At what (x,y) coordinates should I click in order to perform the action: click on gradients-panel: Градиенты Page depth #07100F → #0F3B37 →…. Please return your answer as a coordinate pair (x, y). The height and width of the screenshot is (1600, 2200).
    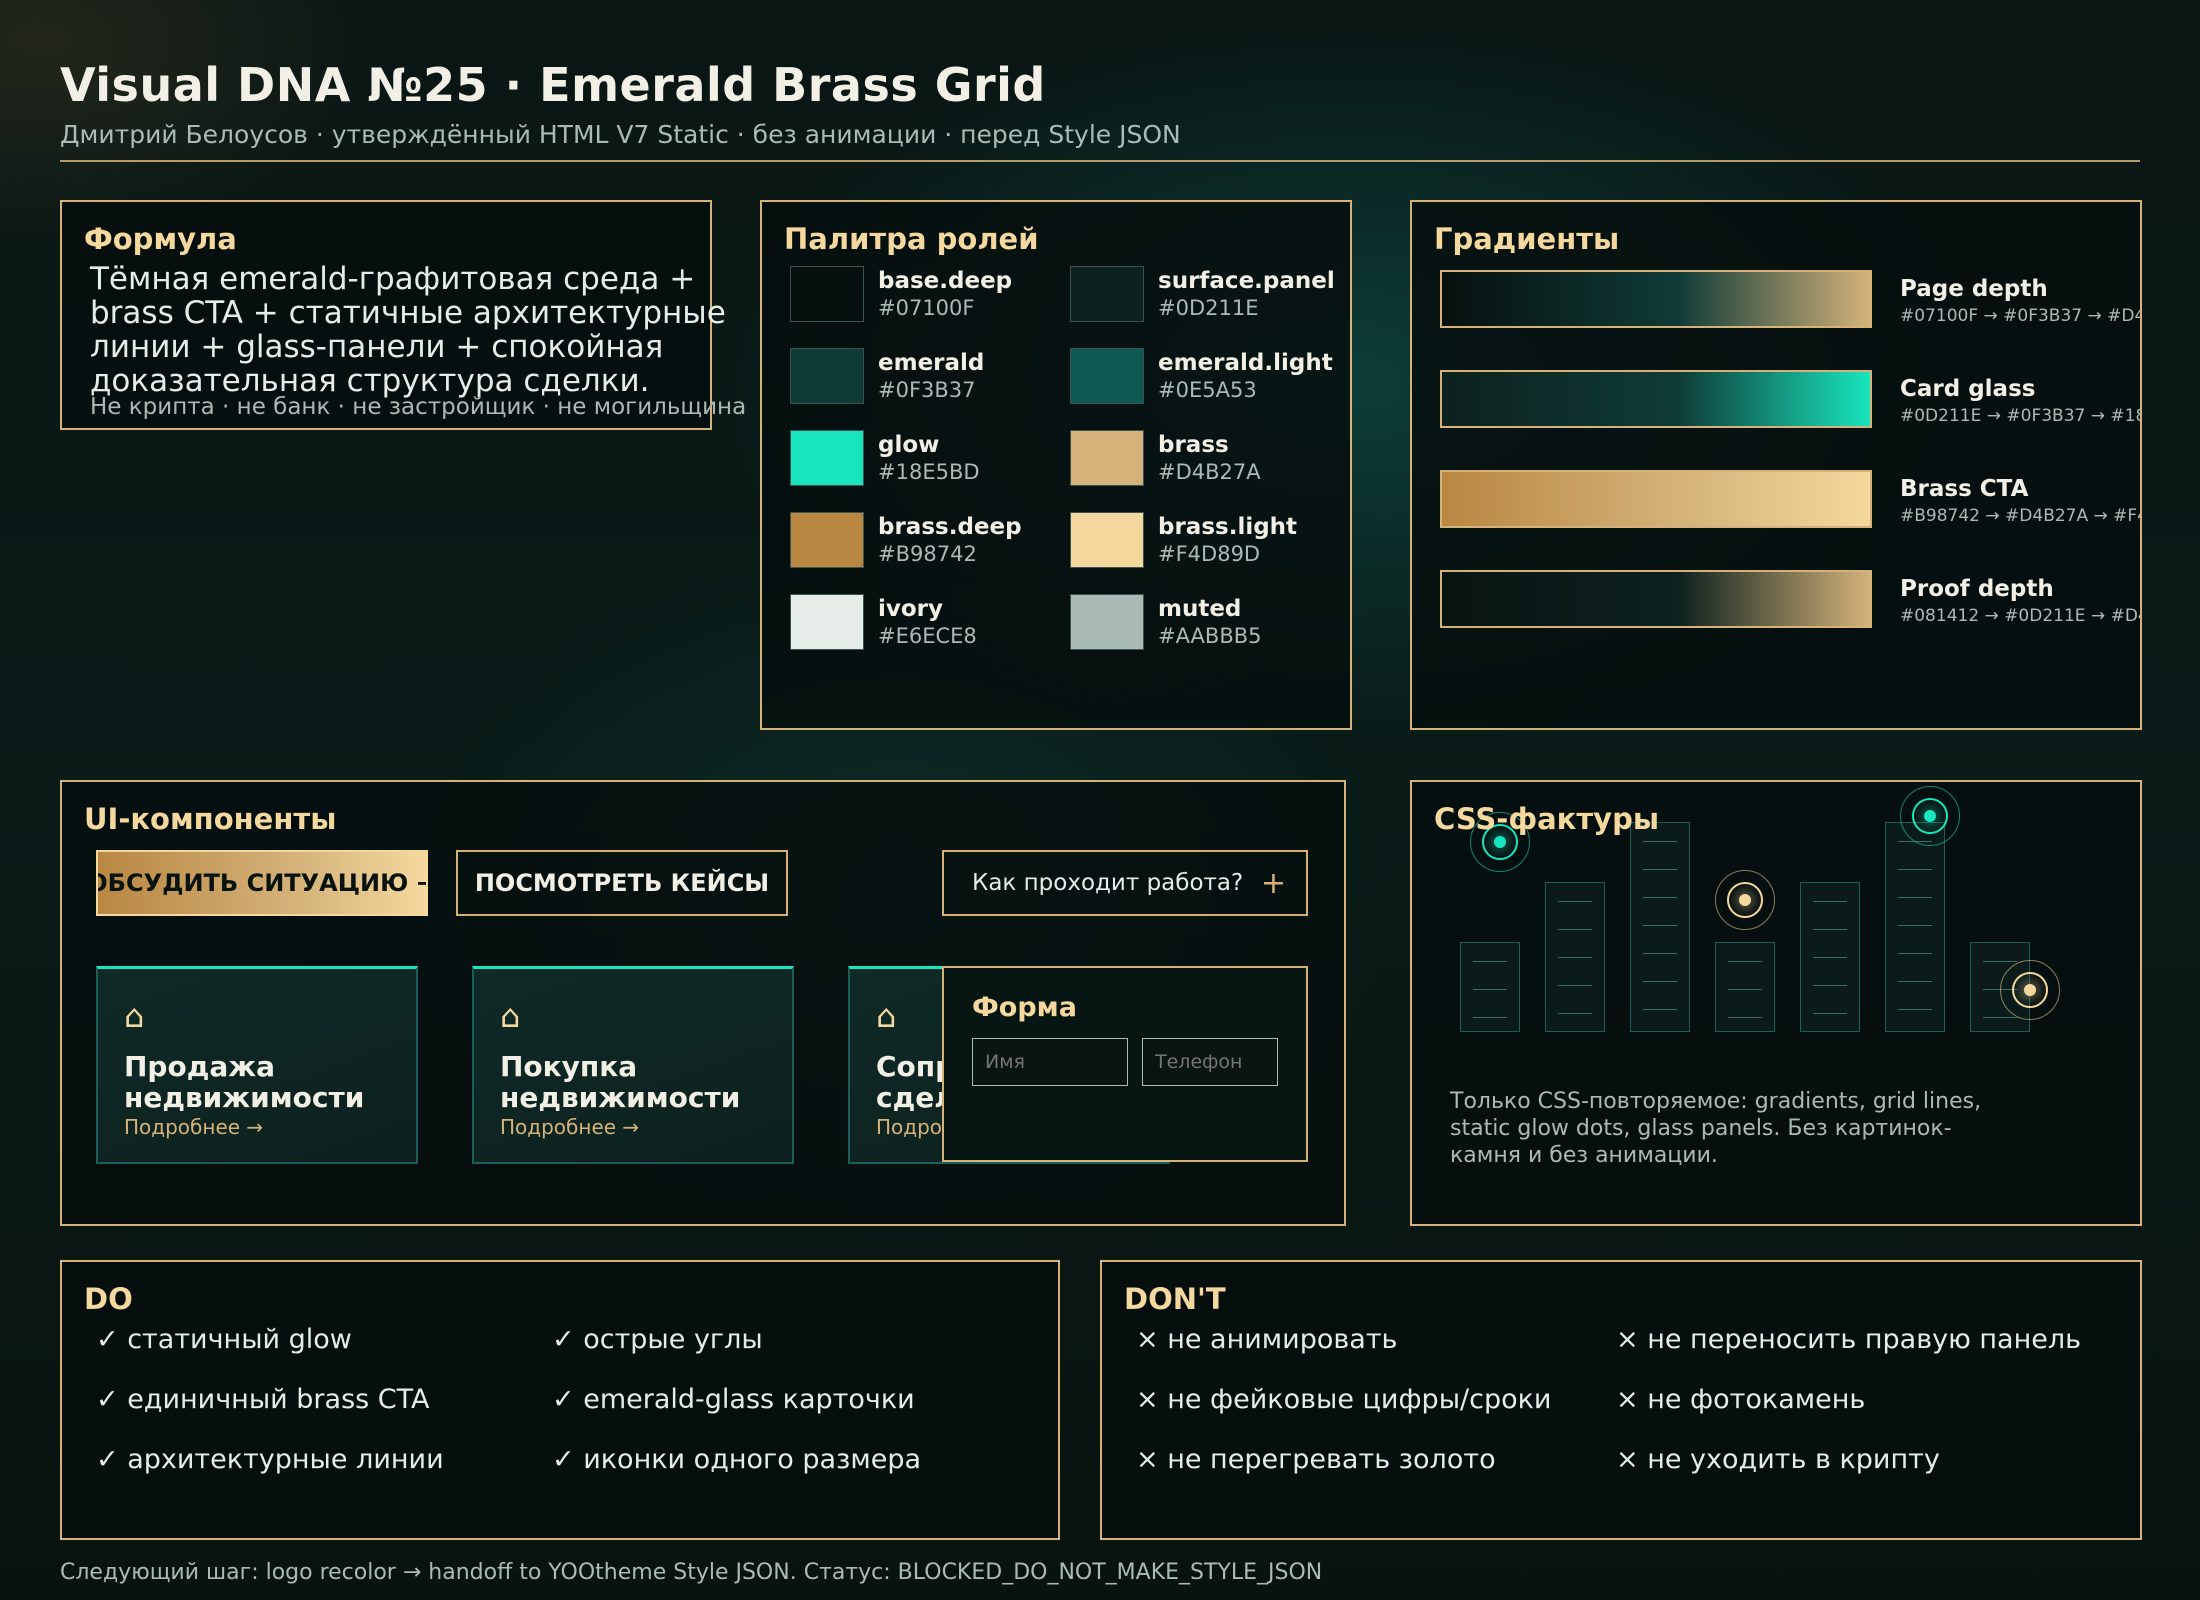
    Looking at the image, I should click on (1776, 465).